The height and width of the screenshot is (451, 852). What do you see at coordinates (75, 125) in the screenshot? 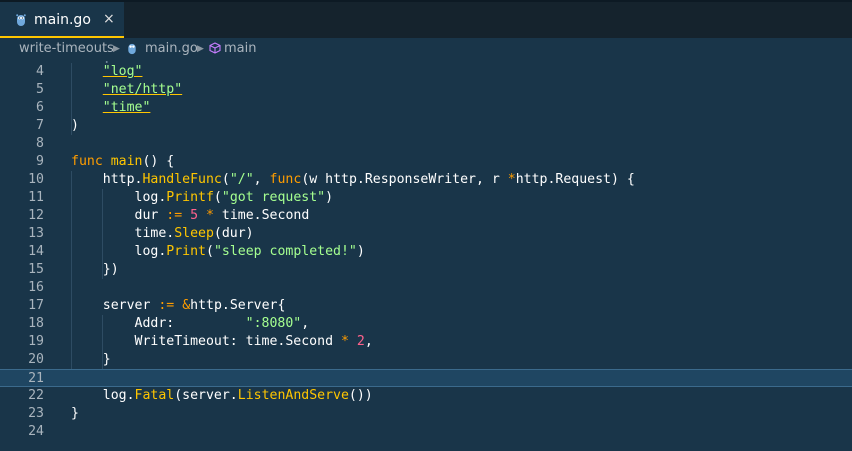
I see `code-text: )` at bounding box center [75, 125].